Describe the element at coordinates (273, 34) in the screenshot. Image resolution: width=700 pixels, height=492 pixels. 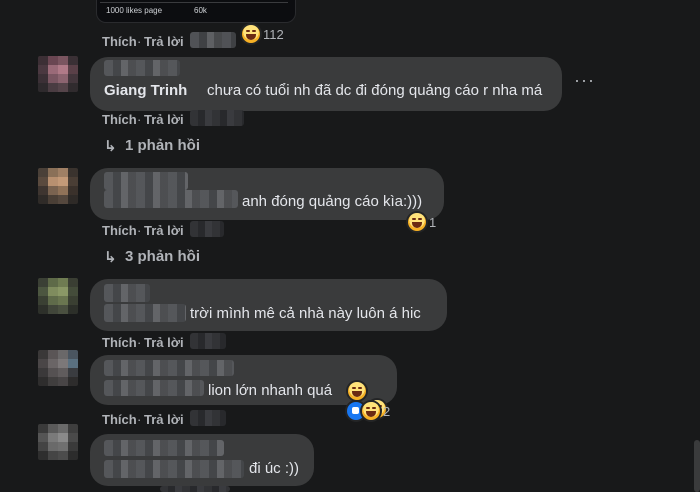
I see `reaction-count: 112` at that location.